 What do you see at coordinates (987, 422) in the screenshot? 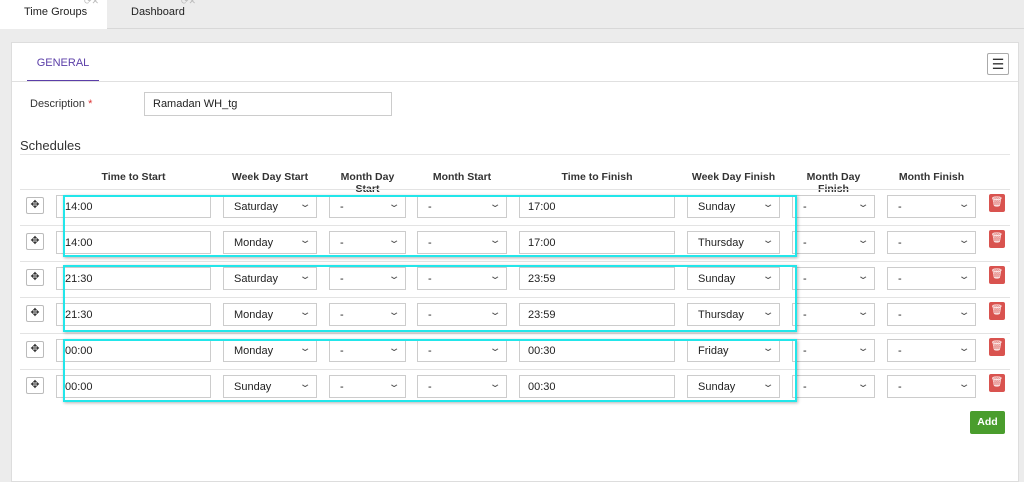
I see `add-button: Add` at bounding box center [987, 422].